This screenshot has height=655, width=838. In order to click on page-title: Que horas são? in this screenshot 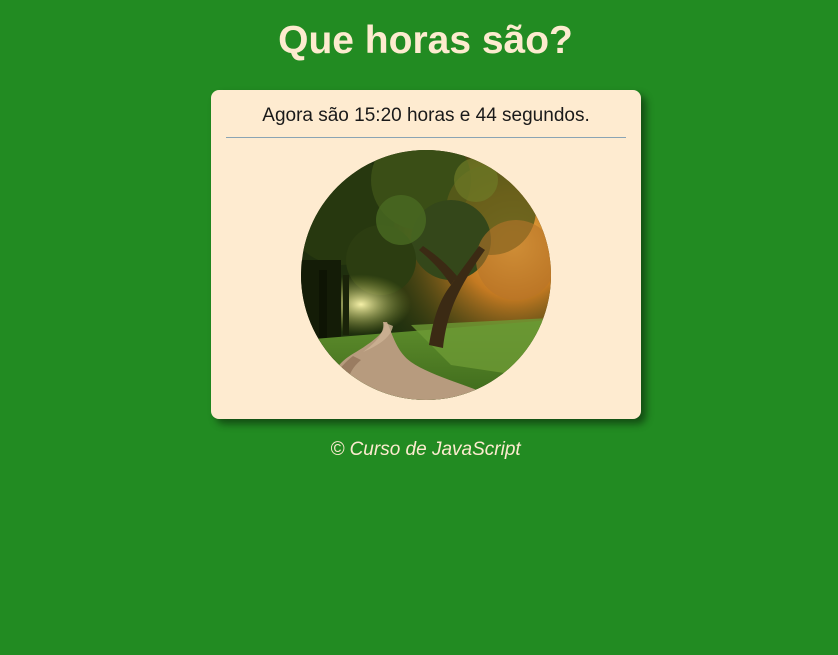, I will do `click(425, 40)`.